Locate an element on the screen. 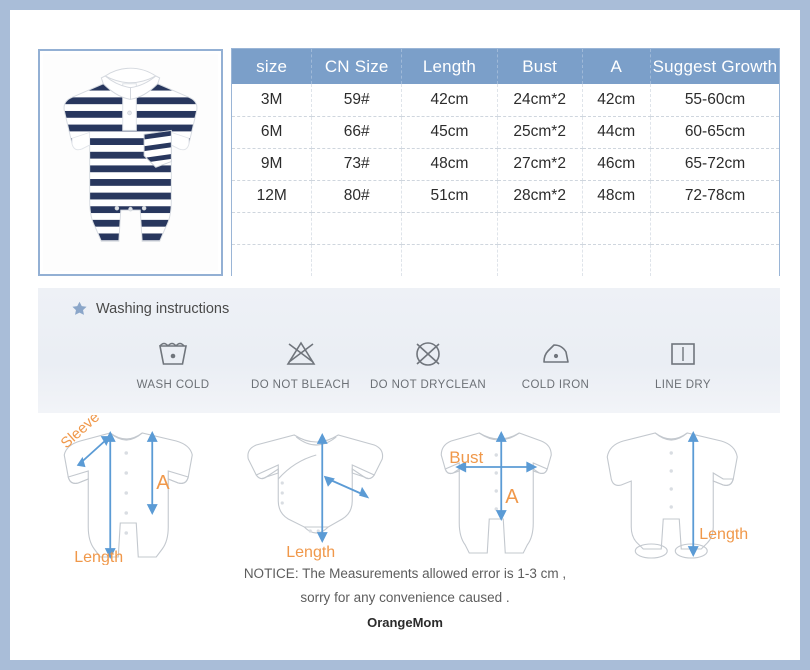 Image resolution: width=810 pixels, height=670 pixels. care-item-wash-cold: WASH COLD is located at coordinates (173, 363).